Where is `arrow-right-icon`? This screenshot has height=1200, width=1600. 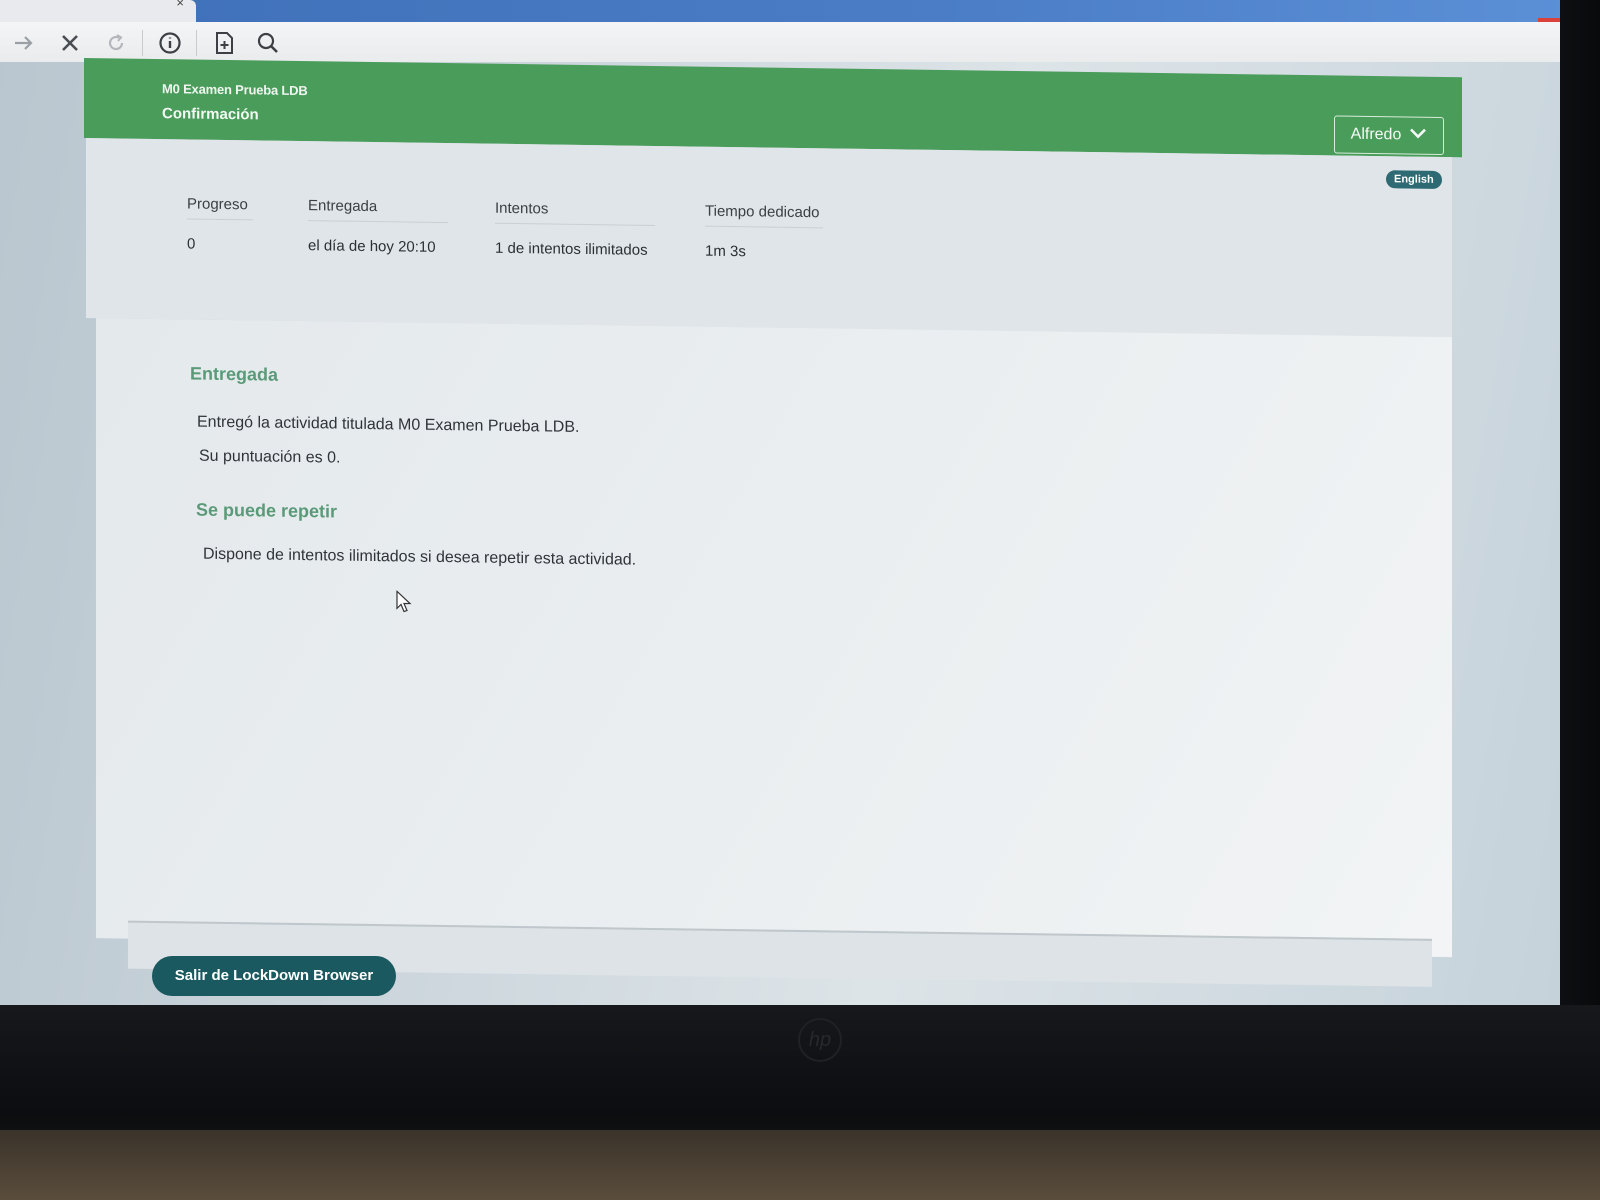
arrow-right-icon is located at coordinates (24, 43).